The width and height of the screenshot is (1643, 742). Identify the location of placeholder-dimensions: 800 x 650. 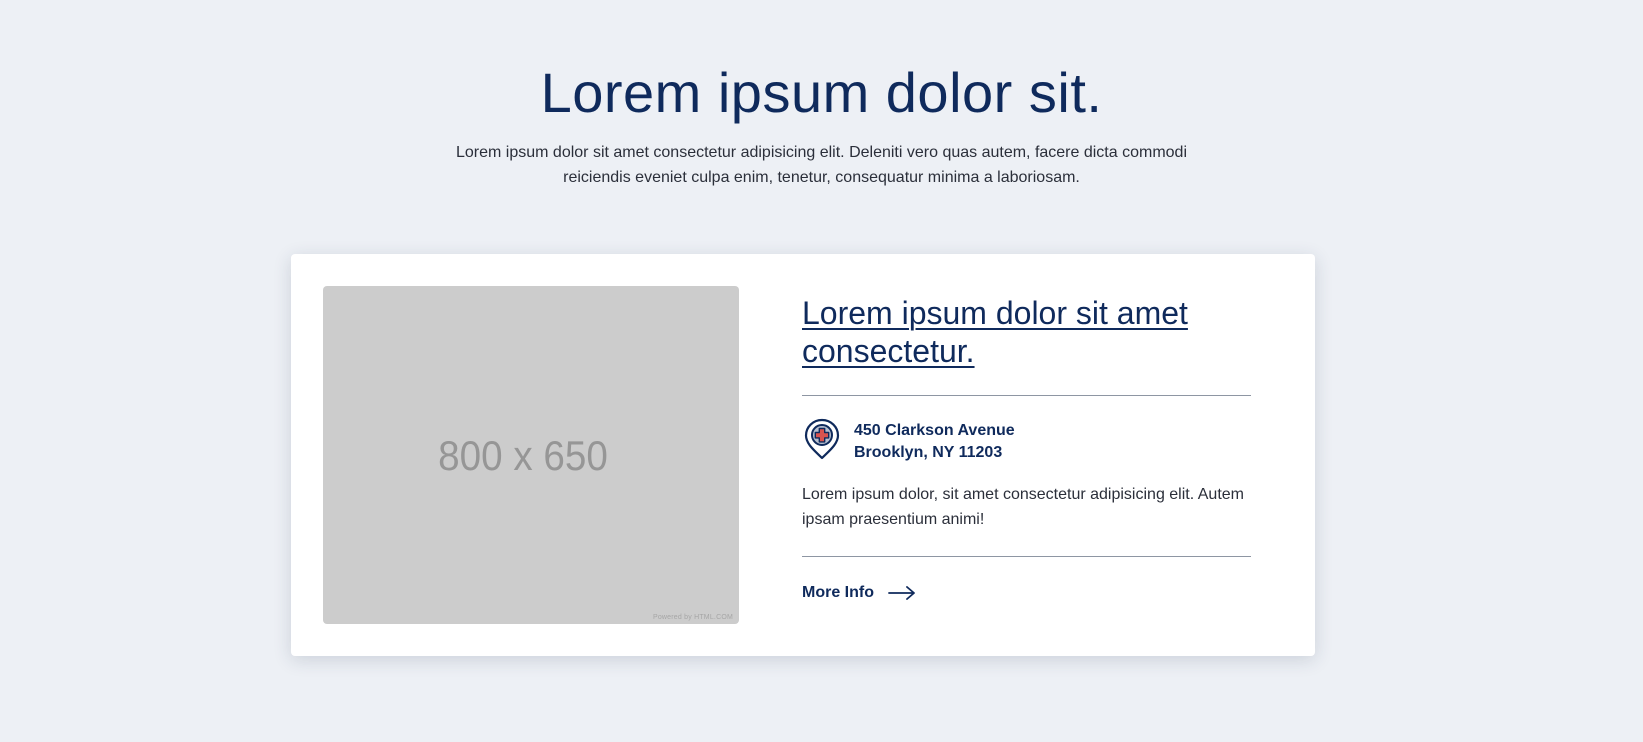
(523, 455).